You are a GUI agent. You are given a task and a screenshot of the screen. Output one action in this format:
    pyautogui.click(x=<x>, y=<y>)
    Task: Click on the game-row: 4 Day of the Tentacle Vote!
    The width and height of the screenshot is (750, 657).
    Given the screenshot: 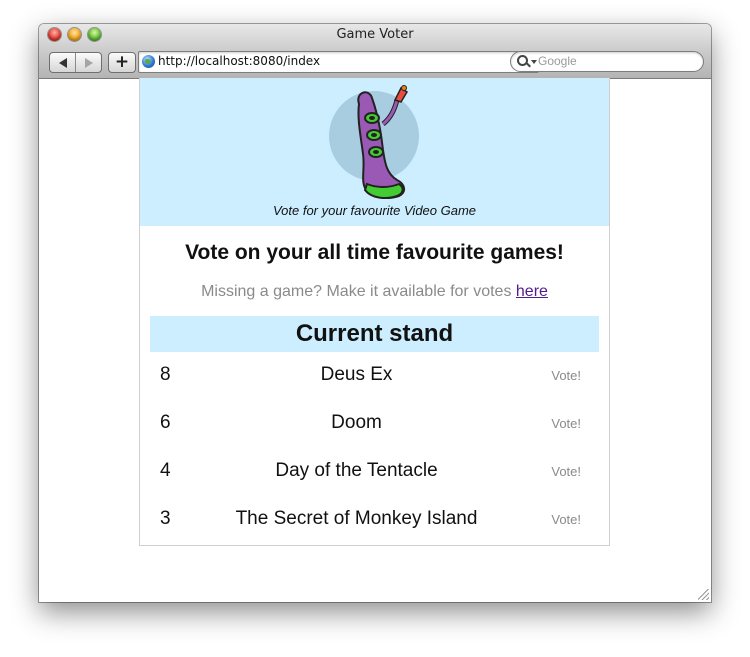 What is the action you would take?
    pyautogui.click(x=374, y=472)
    